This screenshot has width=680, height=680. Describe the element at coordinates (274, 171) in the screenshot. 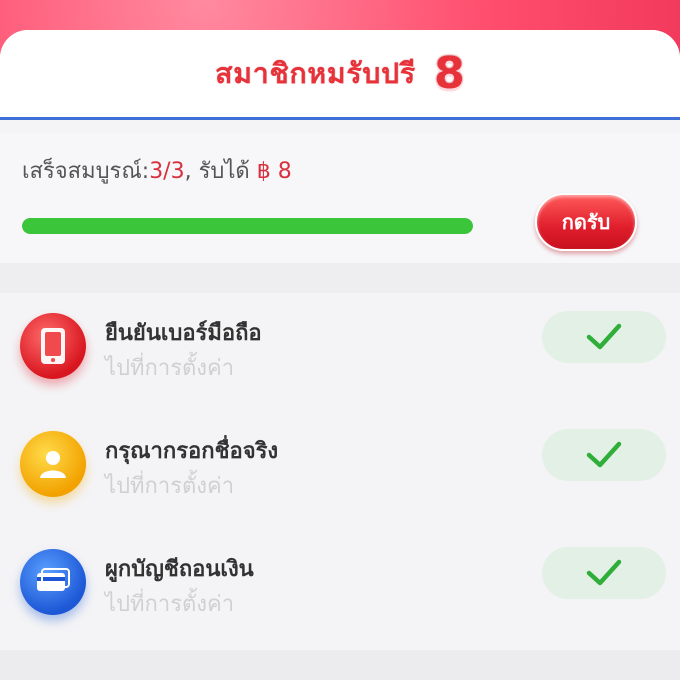

I see `reward-amount: ฿ 8` at that location.